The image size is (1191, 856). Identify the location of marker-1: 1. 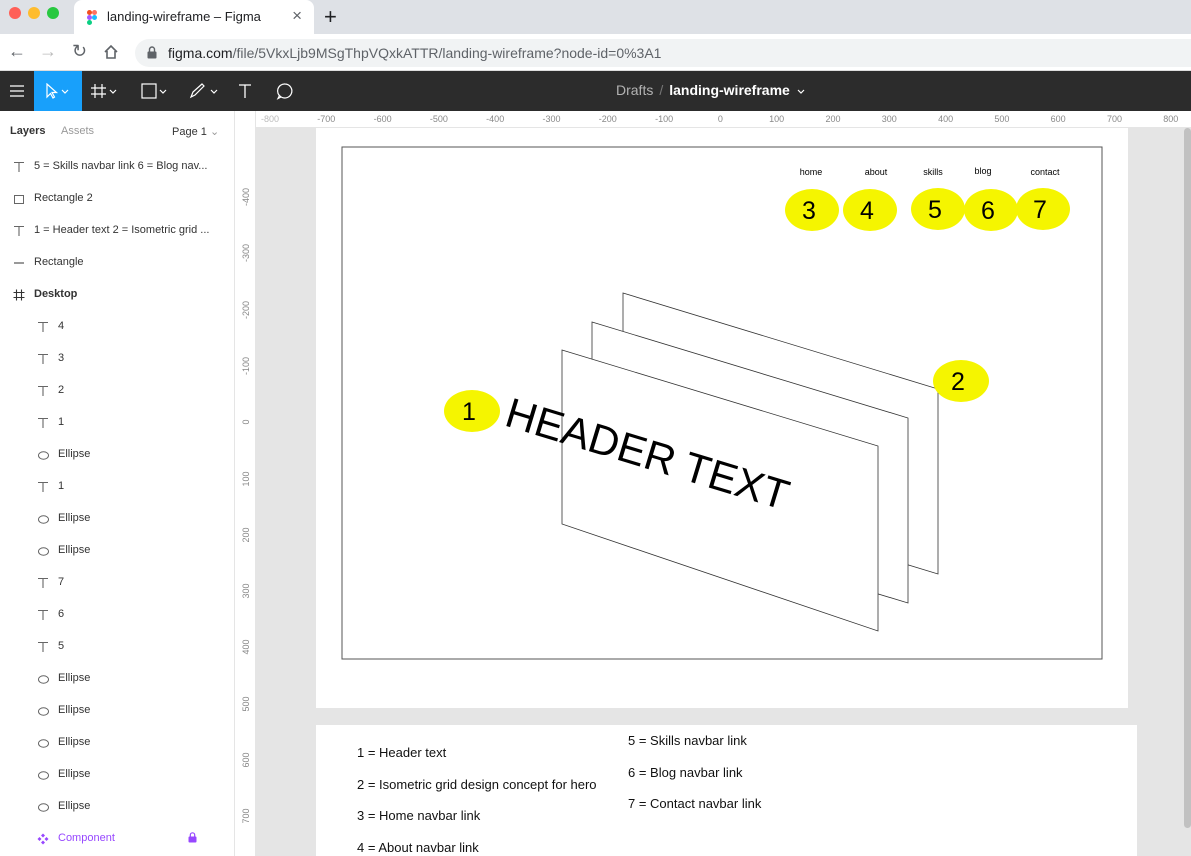
(472, 411).